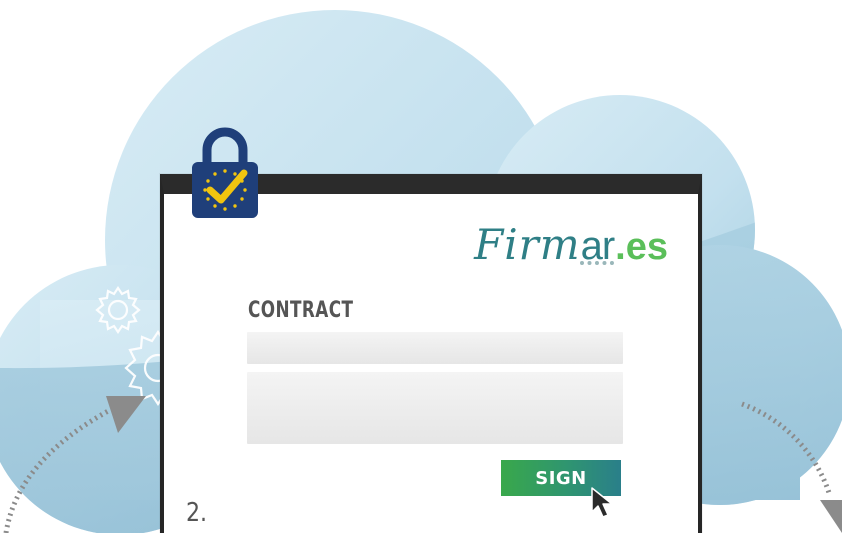  Describe the element at coordinates (602, 502) in the screenshot. I see `cursor-arrow-icon` at that location.